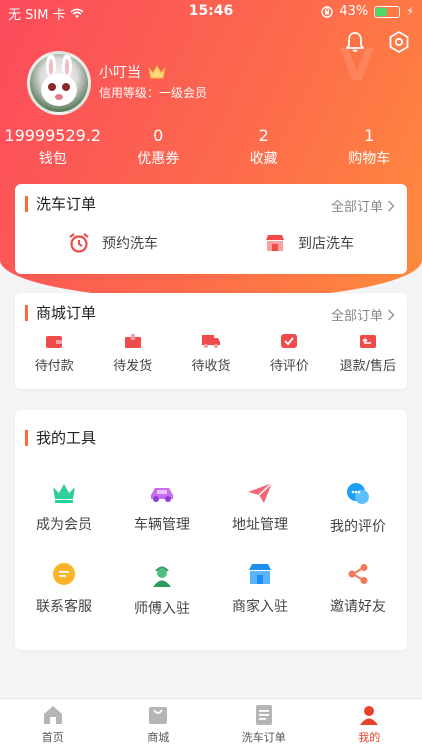 The image size is (422, 750). Describe the element at coordinates (358, 493) in the screenshot. I see `chat-bubbles-icon` at that location.